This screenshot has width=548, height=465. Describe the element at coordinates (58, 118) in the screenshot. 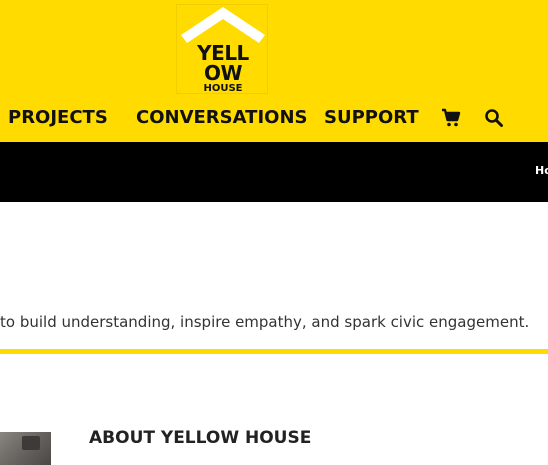

I see `nav-item-projects: PROJECTS` at that location.